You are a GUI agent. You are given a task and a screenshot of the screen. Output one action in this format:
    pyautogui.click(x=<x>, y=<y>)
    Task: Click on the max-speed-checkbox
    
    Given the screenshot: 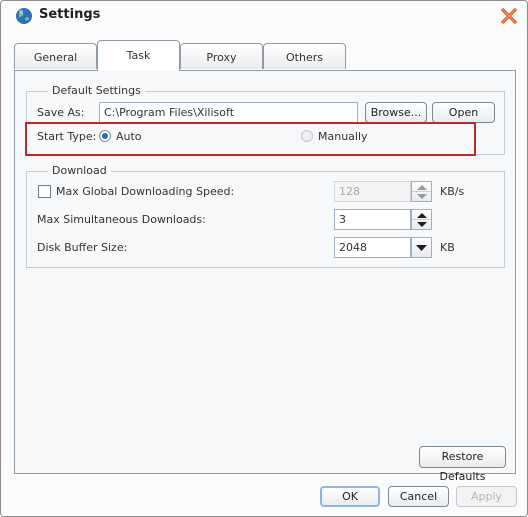 What is the action you would take?
    pyautogui.click(x=44, y=191)
    